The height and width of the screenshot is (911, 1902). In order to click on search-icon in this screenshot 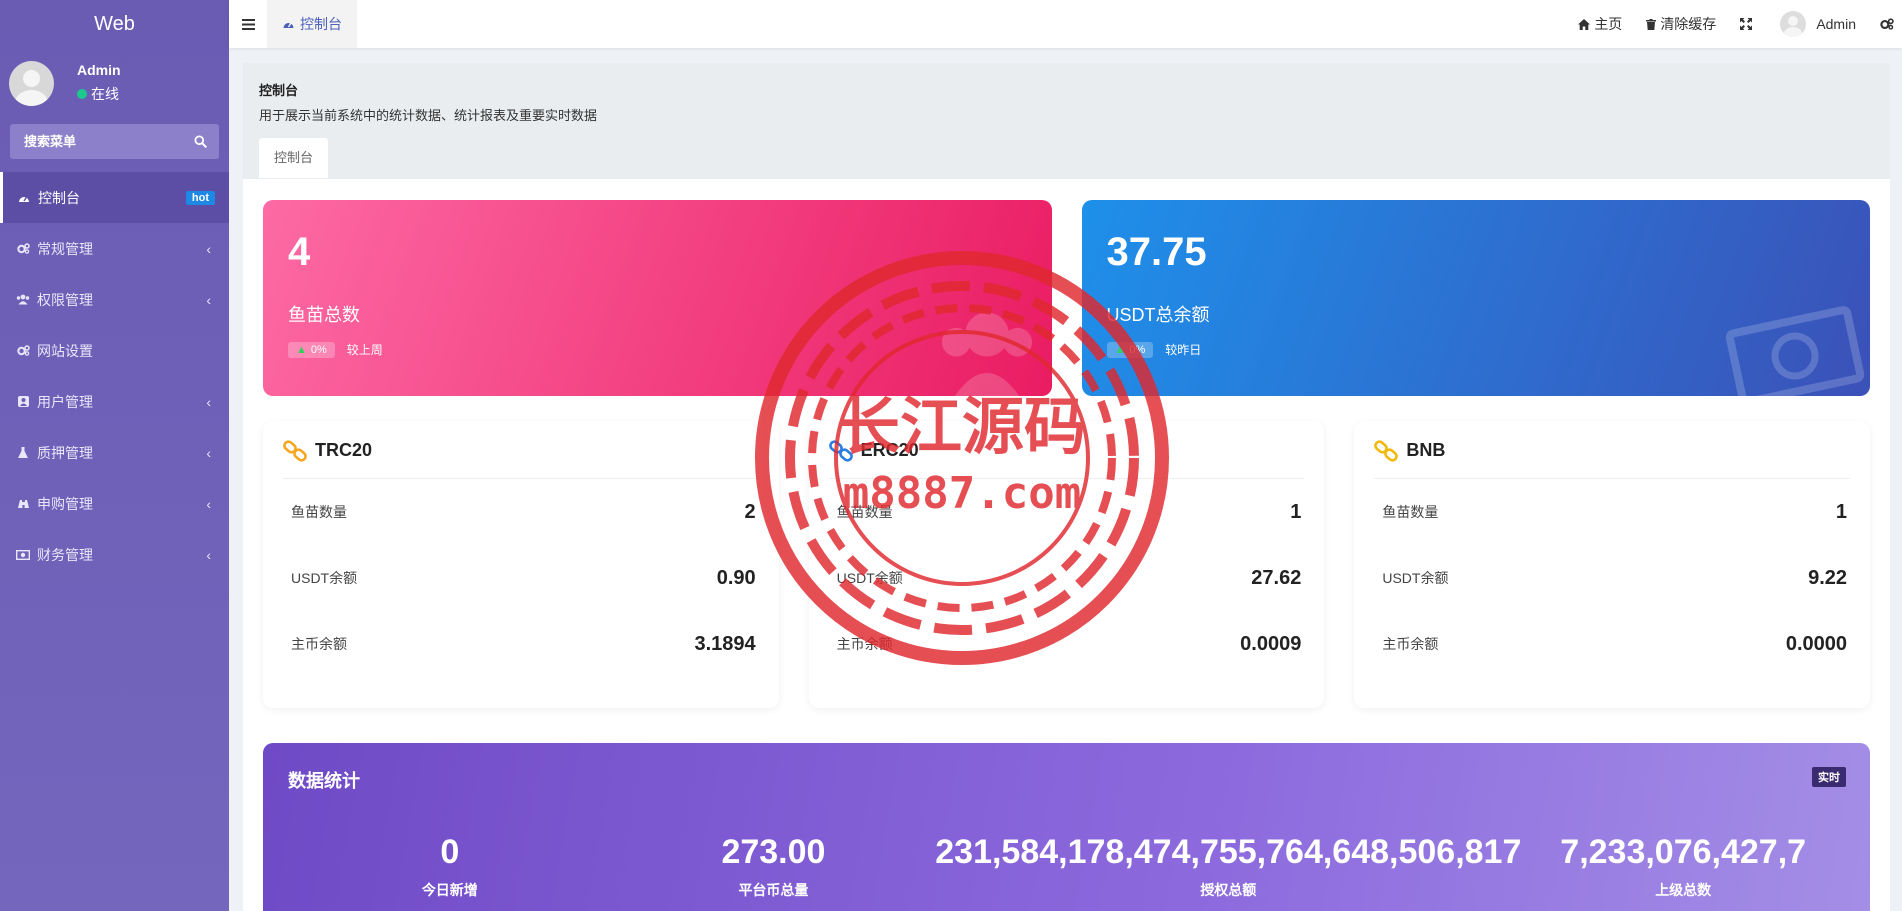, I will do `click(200, 141)`.